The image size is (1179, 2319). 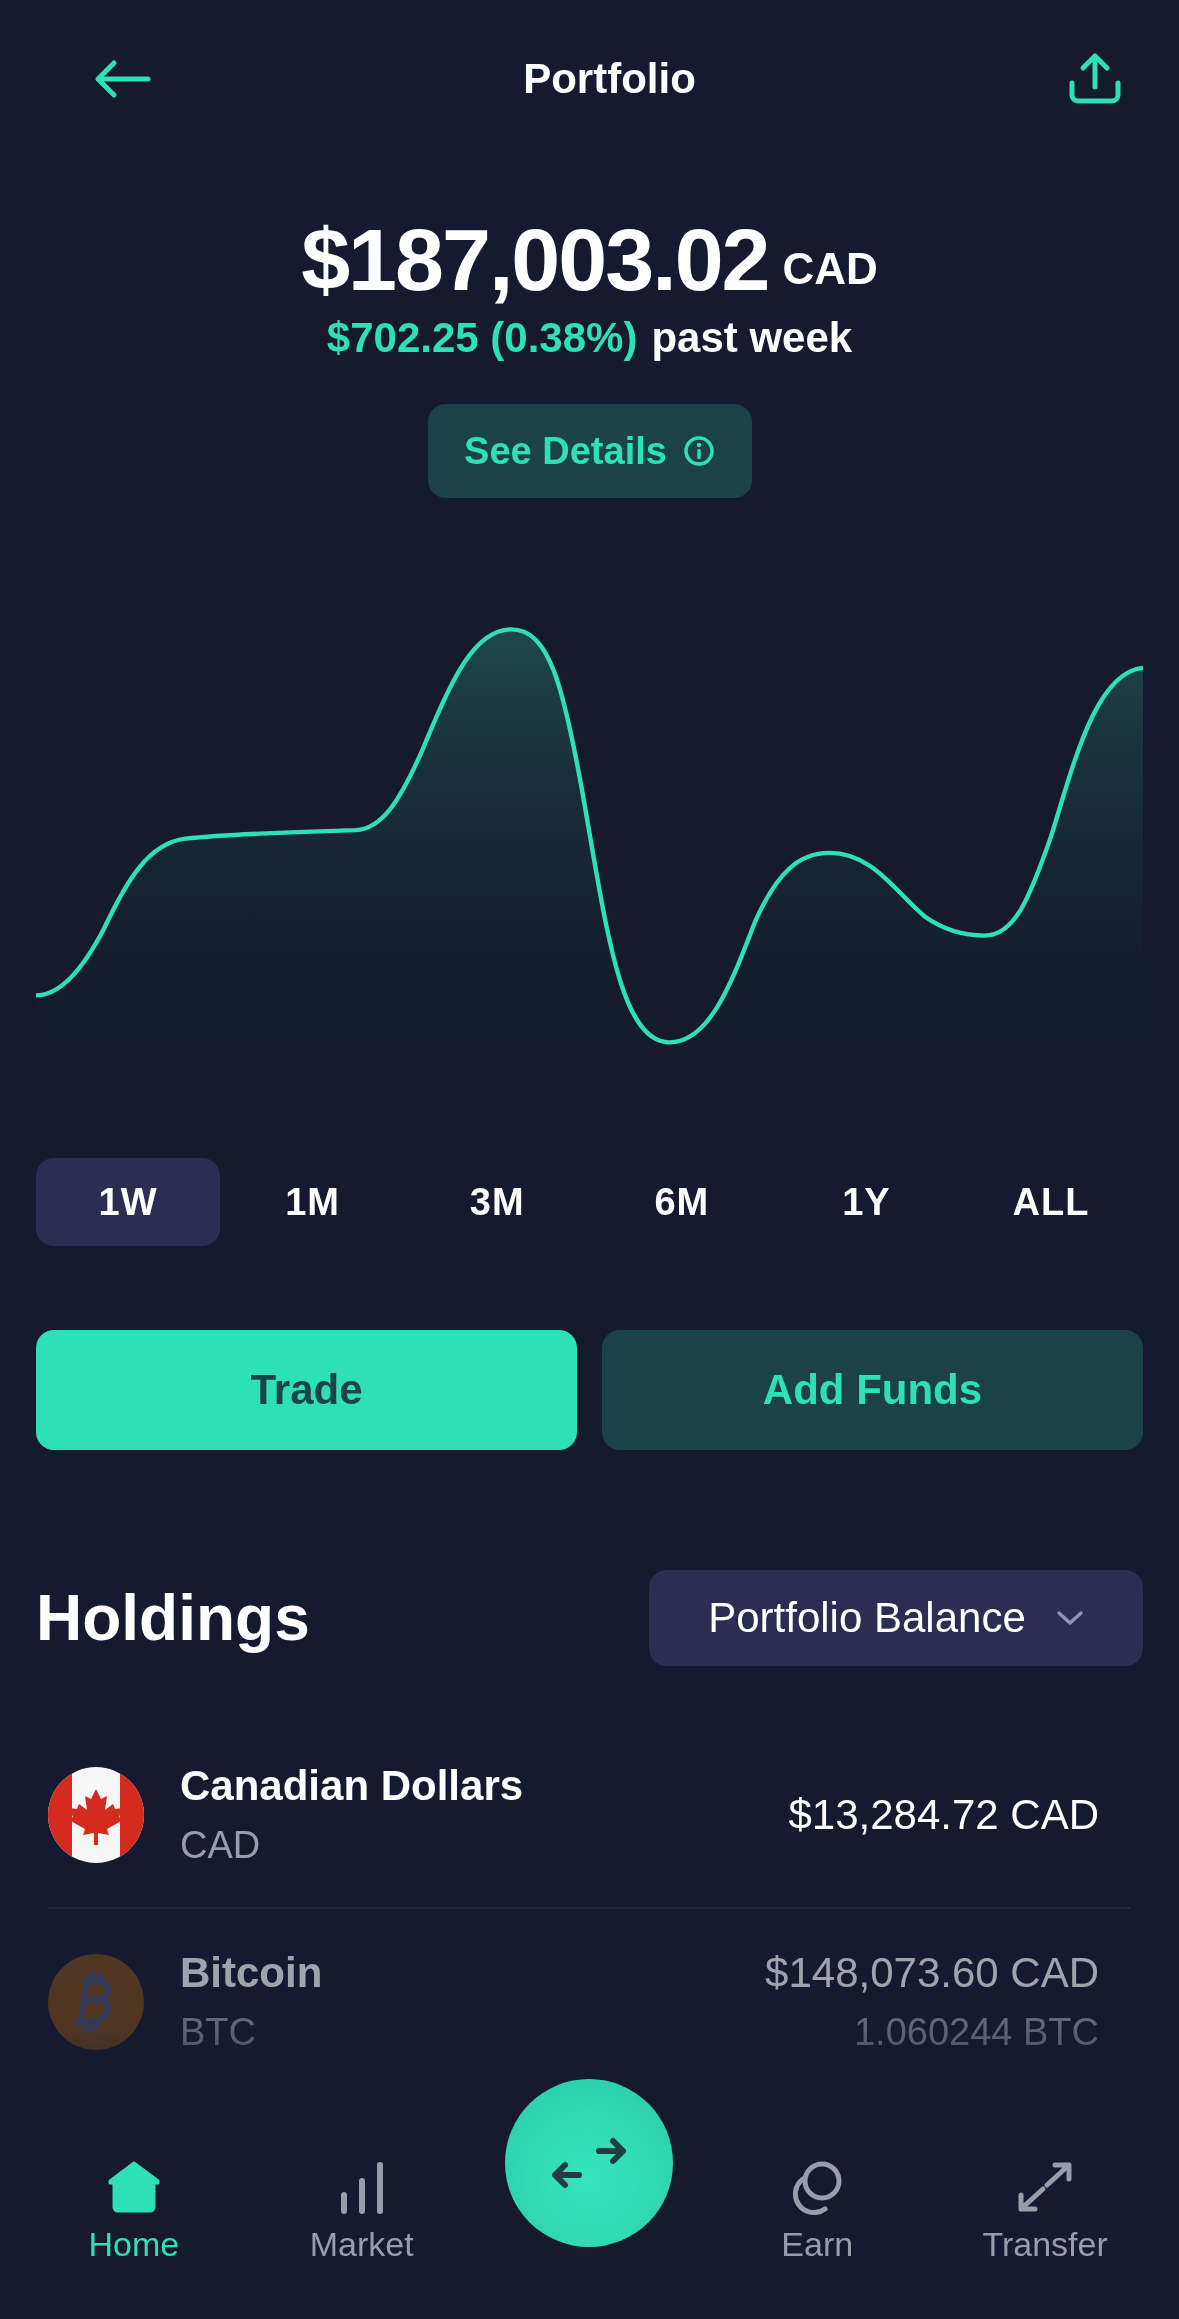 What do you see at coordinates (896, 1618) in the screenshot?
I see `sort-dropdown: Portfolio Balance` at bounding box center [896, 1618].